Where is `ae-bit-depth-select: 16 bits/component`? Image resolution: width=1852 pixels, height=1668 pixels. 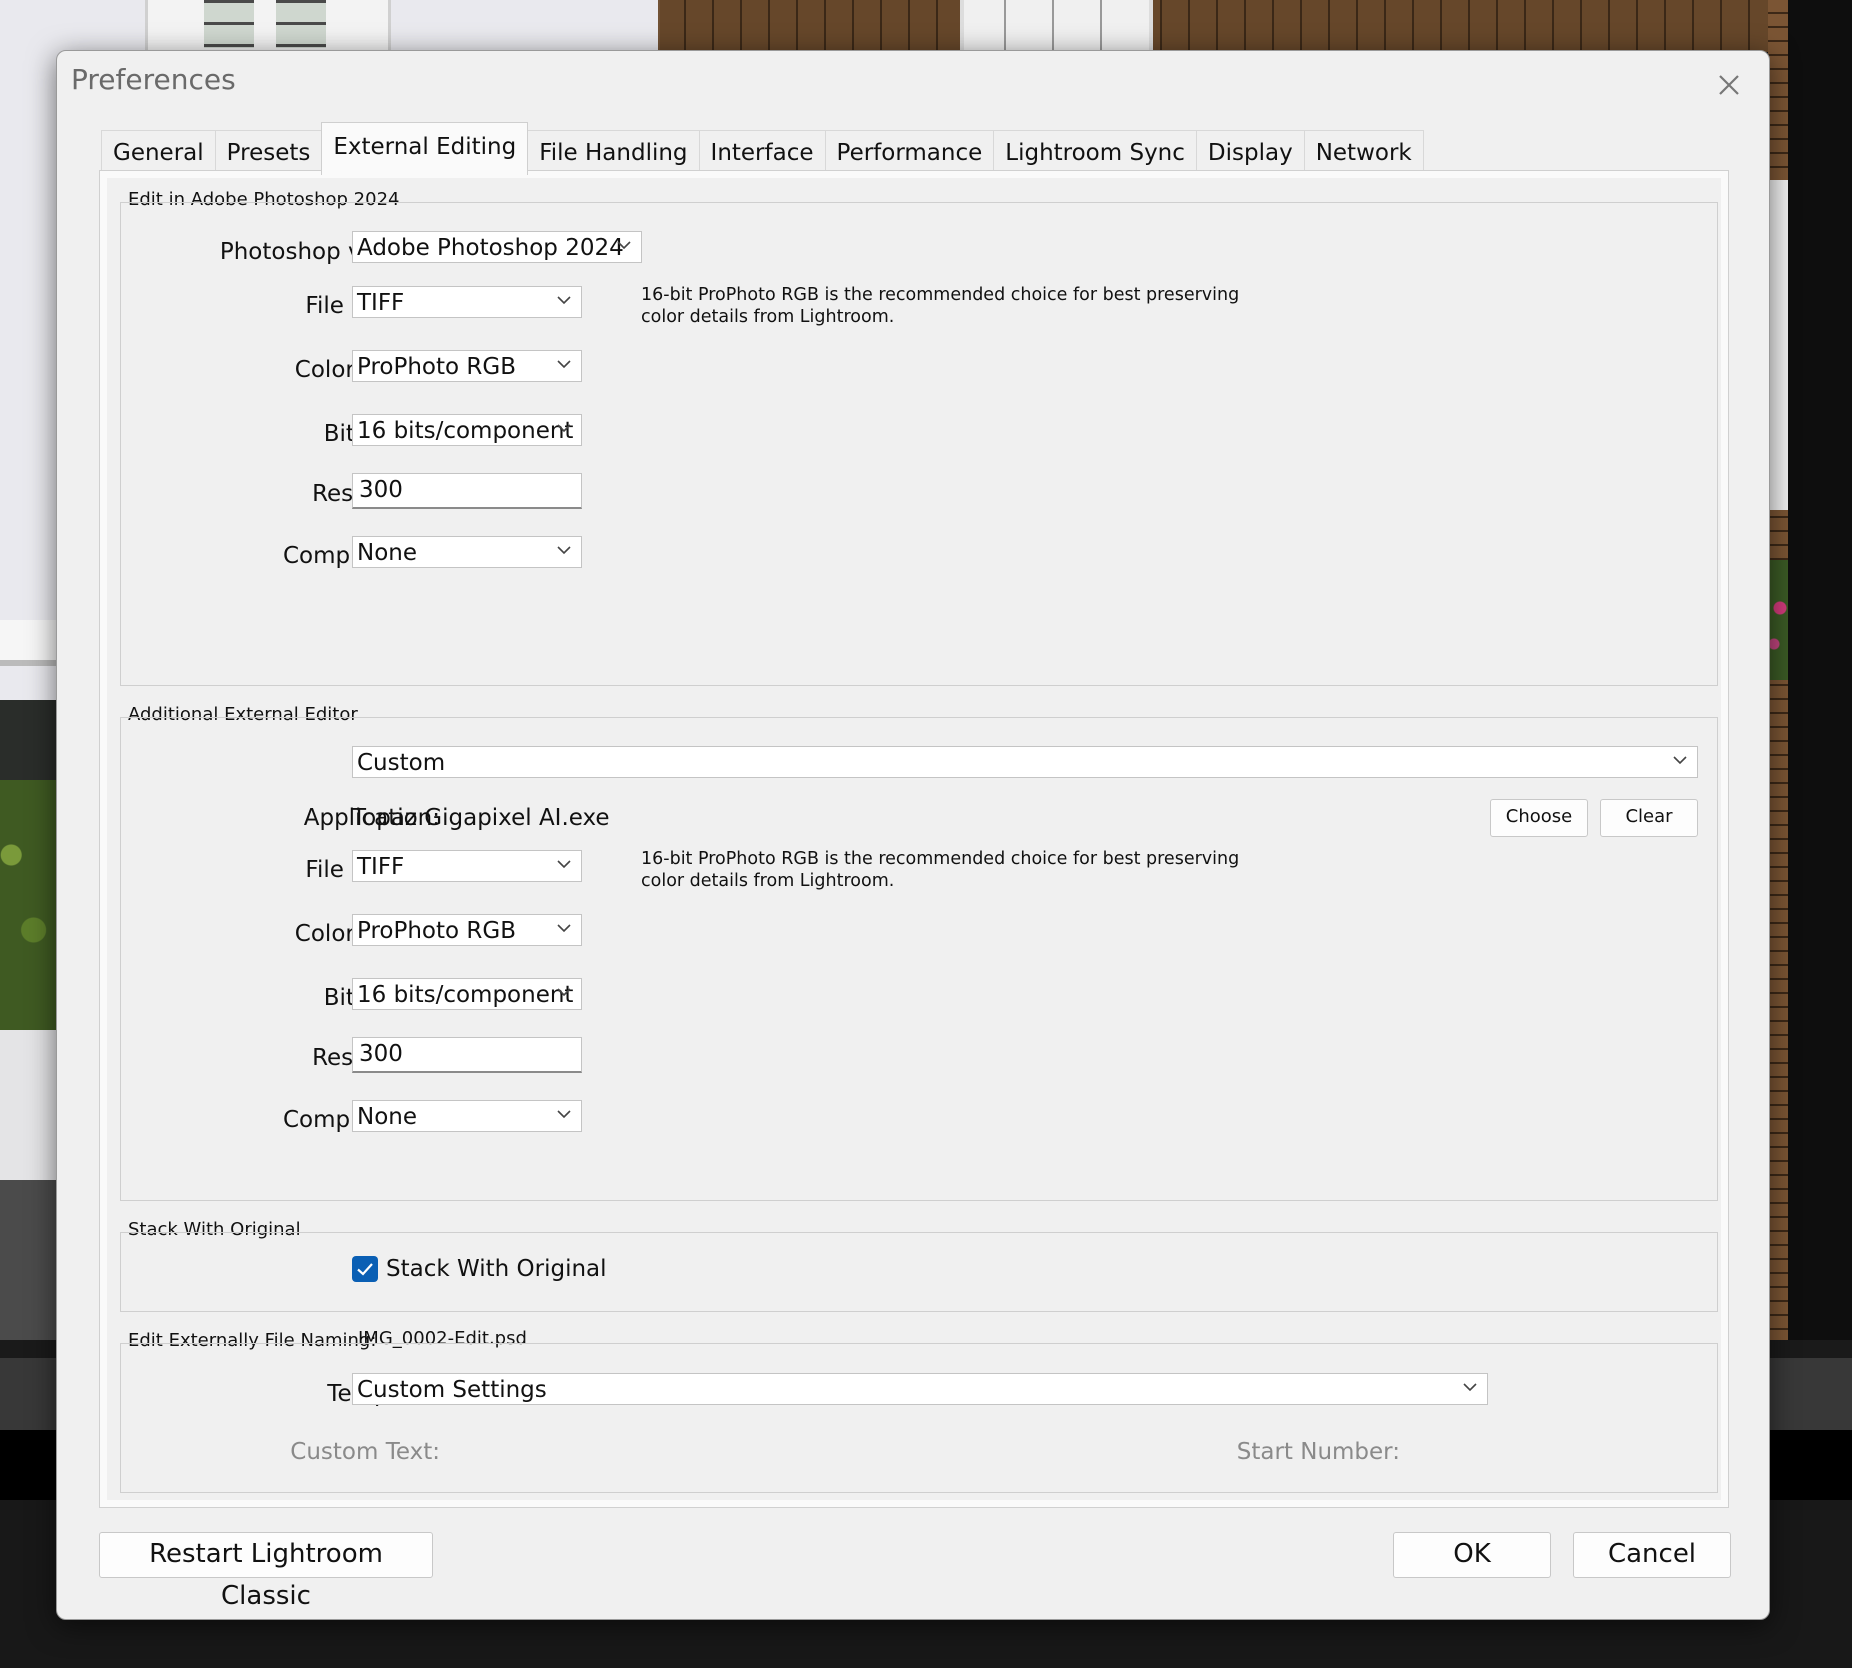
ae-bit-depth-select: 16 bits/component is located at coordinates (467, 994).